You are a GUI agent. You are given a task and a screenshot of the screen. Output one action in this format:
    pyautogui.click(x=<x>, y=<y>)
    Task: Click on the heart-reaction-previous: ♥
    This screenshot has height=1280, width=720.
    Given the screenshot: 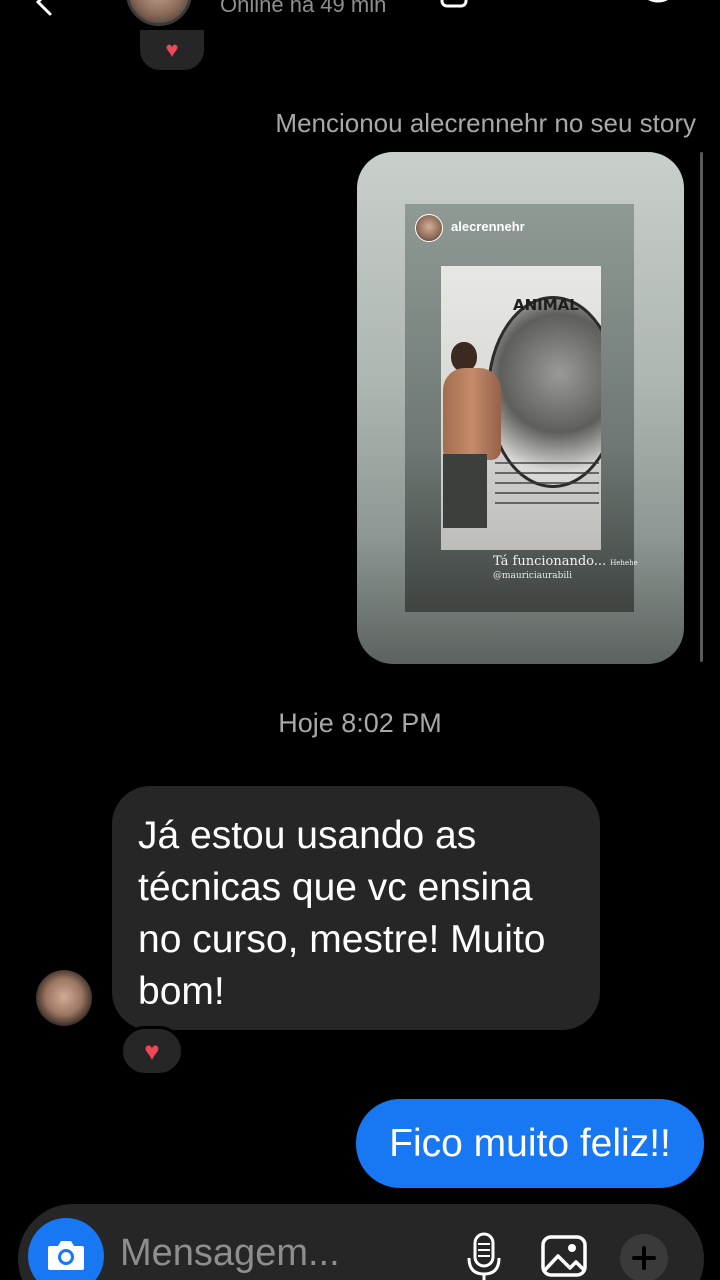 What is the action you would take?
    pyautogui.click(x=172, y=50)
    